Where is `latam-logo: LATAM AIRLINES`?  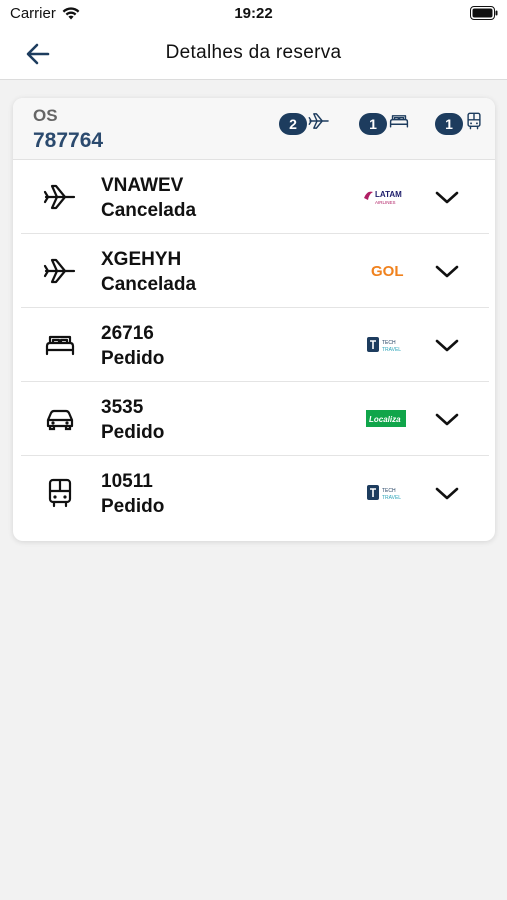 latam-logo: LATAM AIRLINES is located at coordinates (391, 197).